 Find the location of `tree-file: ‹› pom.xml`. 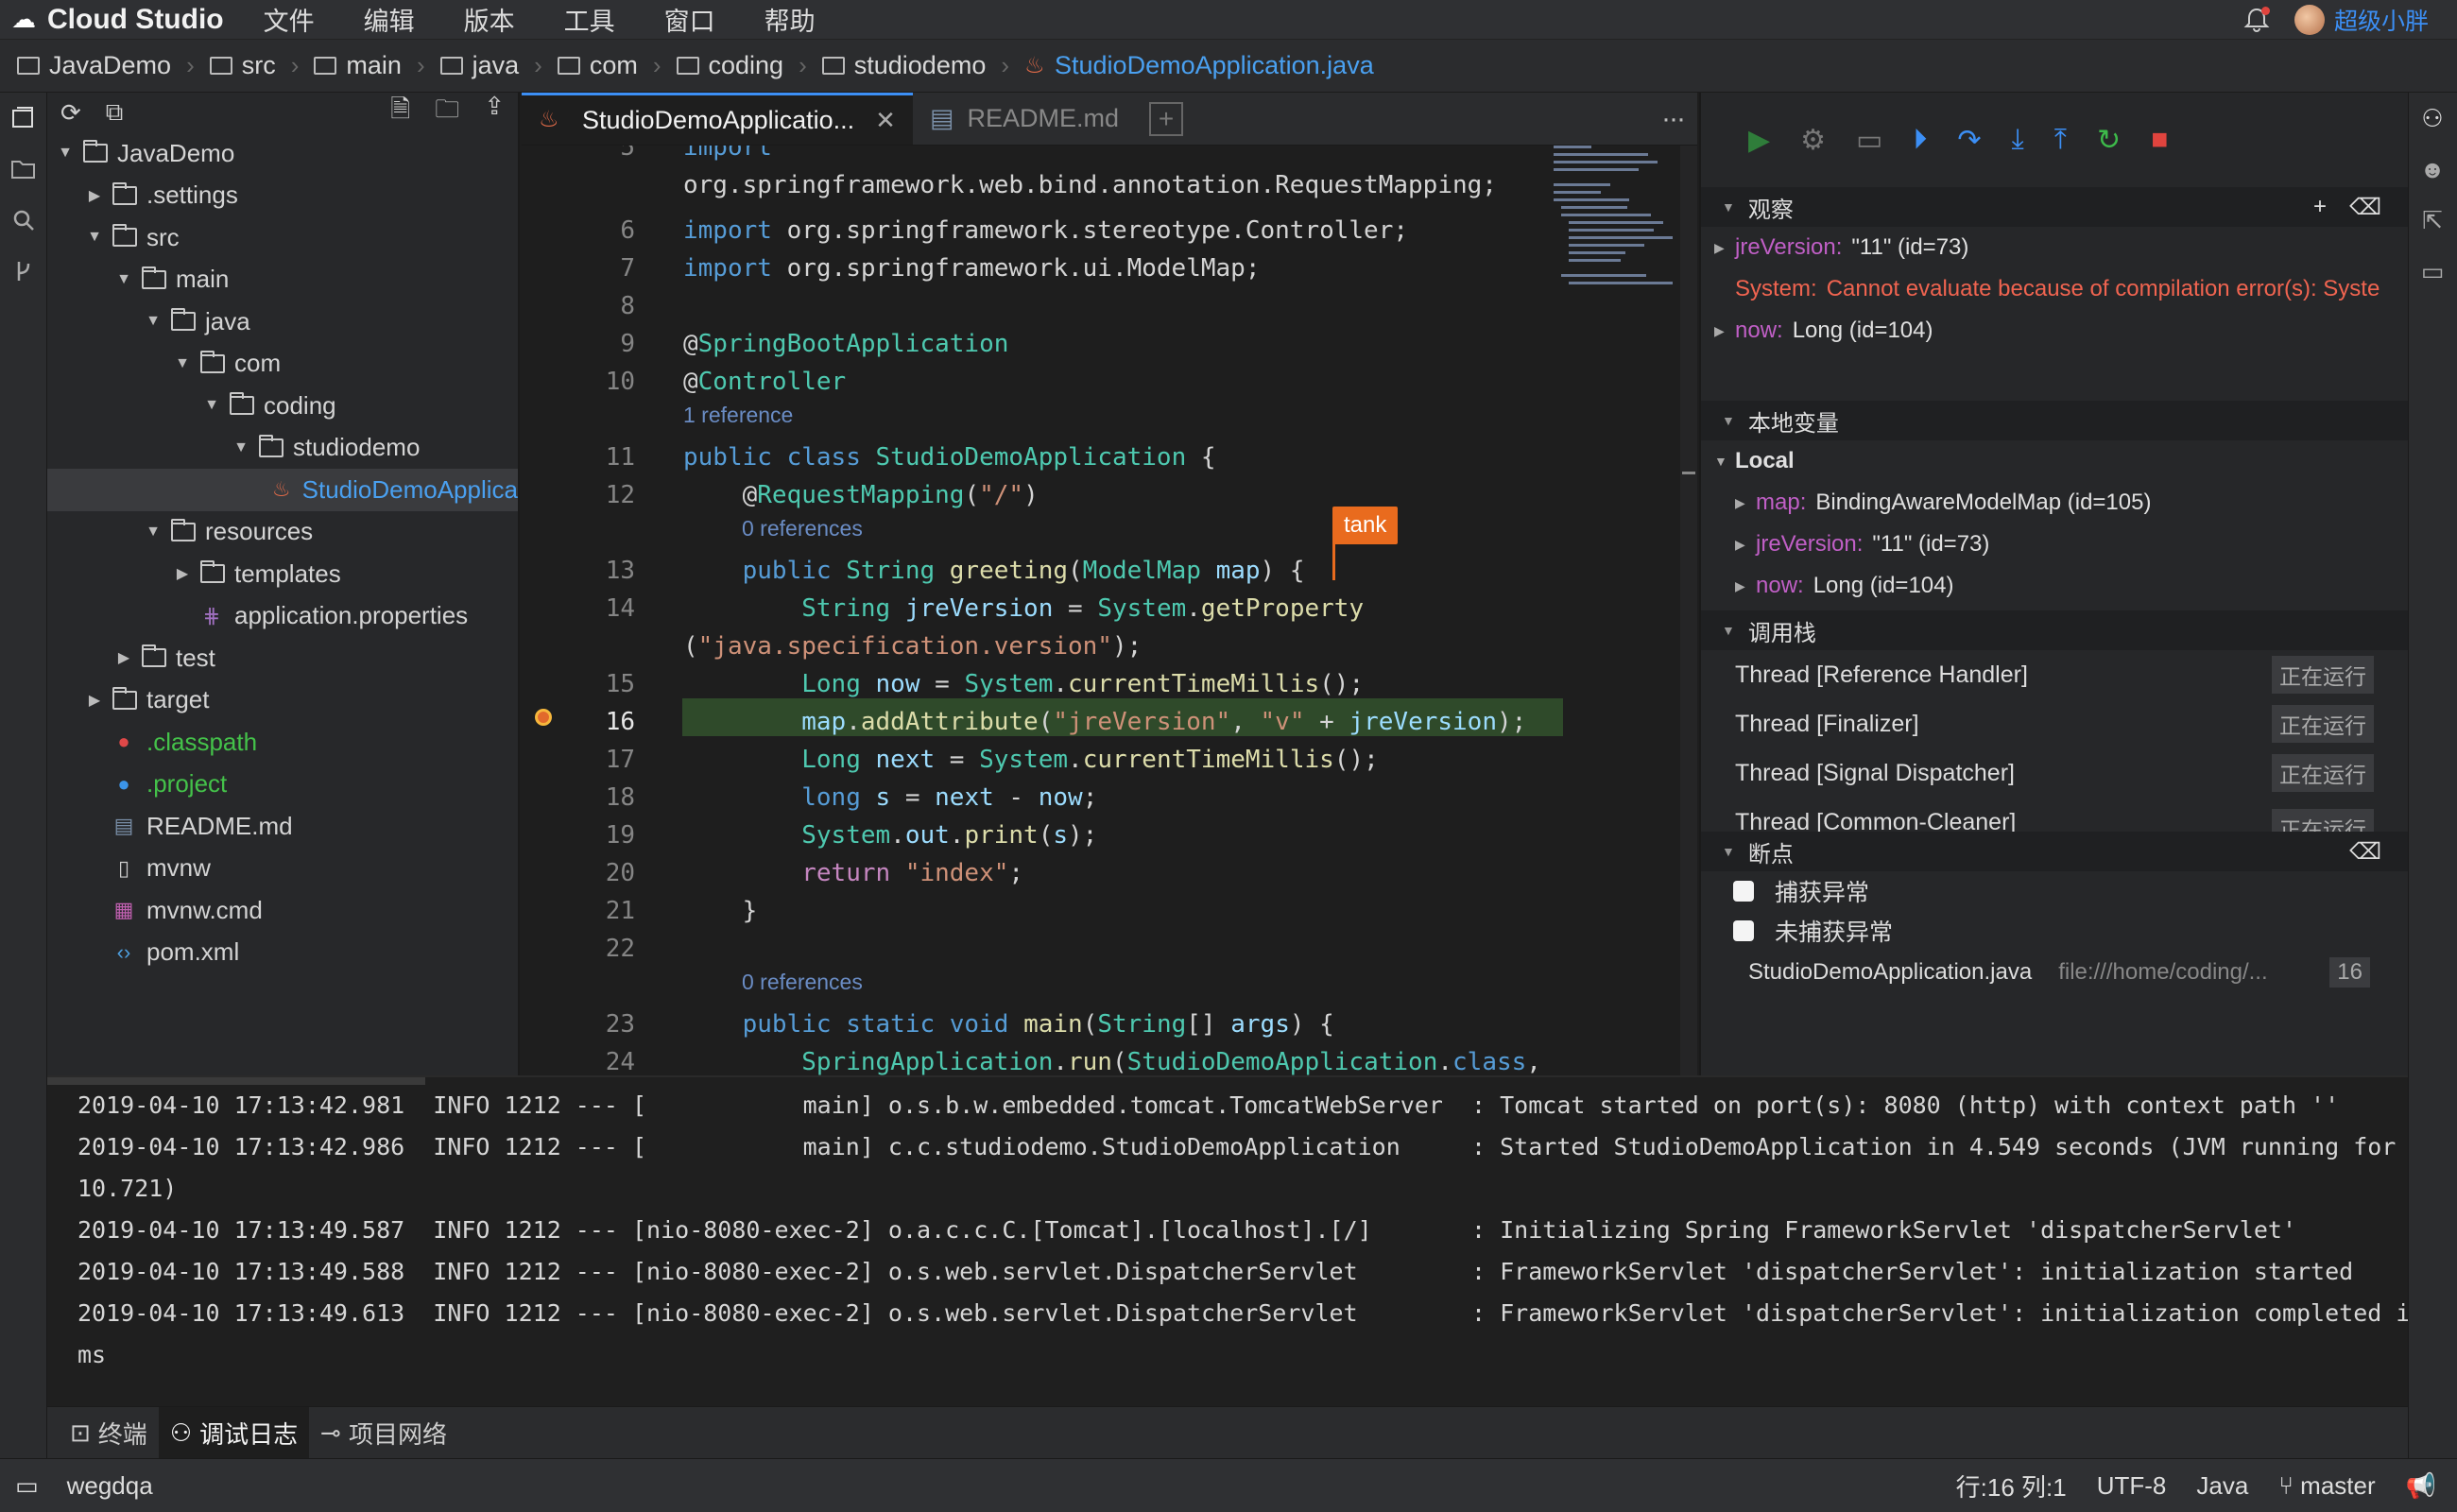

tree-file: ‹› pom.xml is located at coordinates (282, 953).